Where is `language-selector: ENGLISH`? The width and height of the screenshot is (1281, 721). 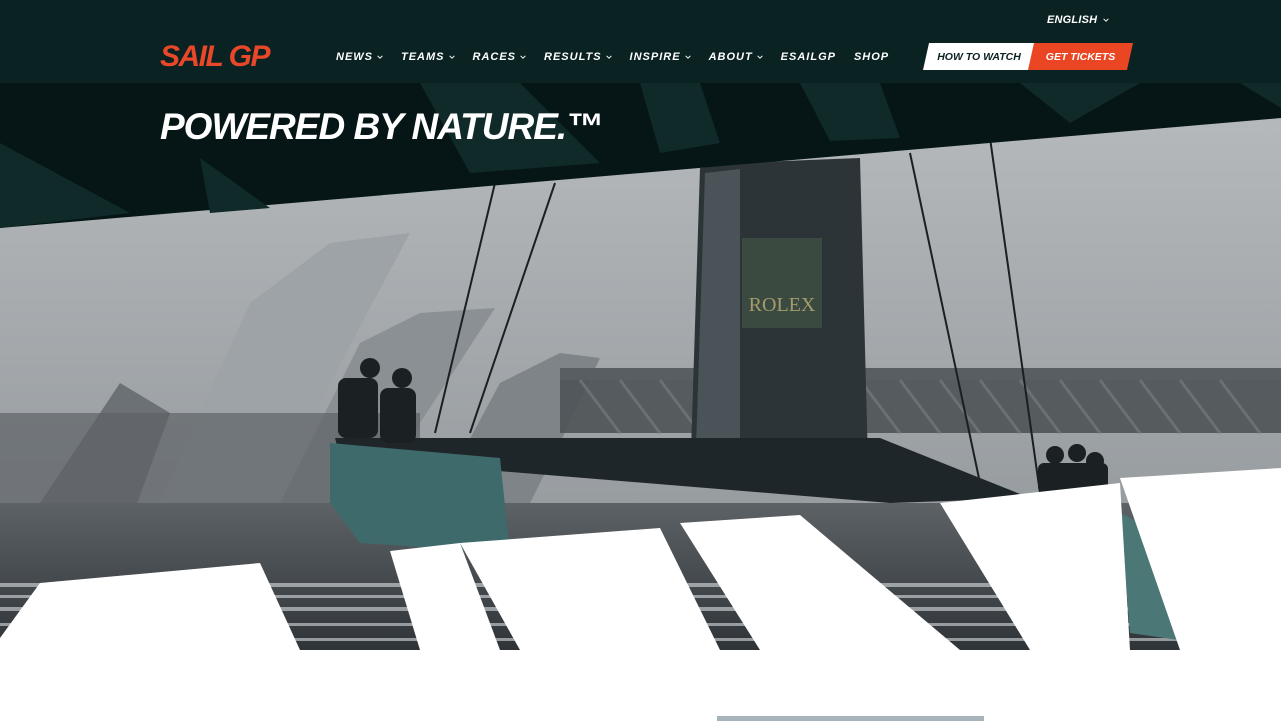 language-selector: ENGLISH is located at coordinates (1078, 20).